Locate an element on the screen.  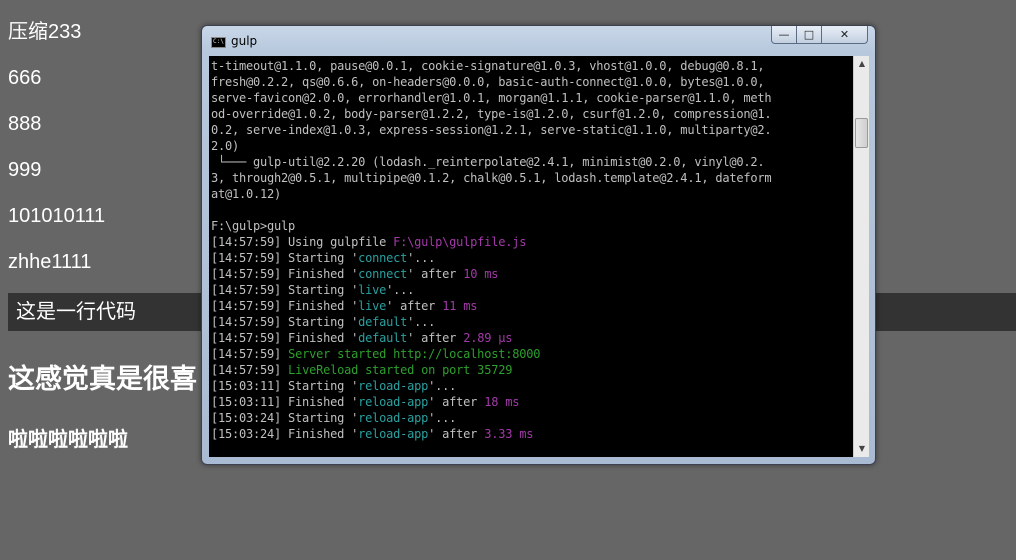
text-line-5: 101010111 is located at coordinates (57, 216).